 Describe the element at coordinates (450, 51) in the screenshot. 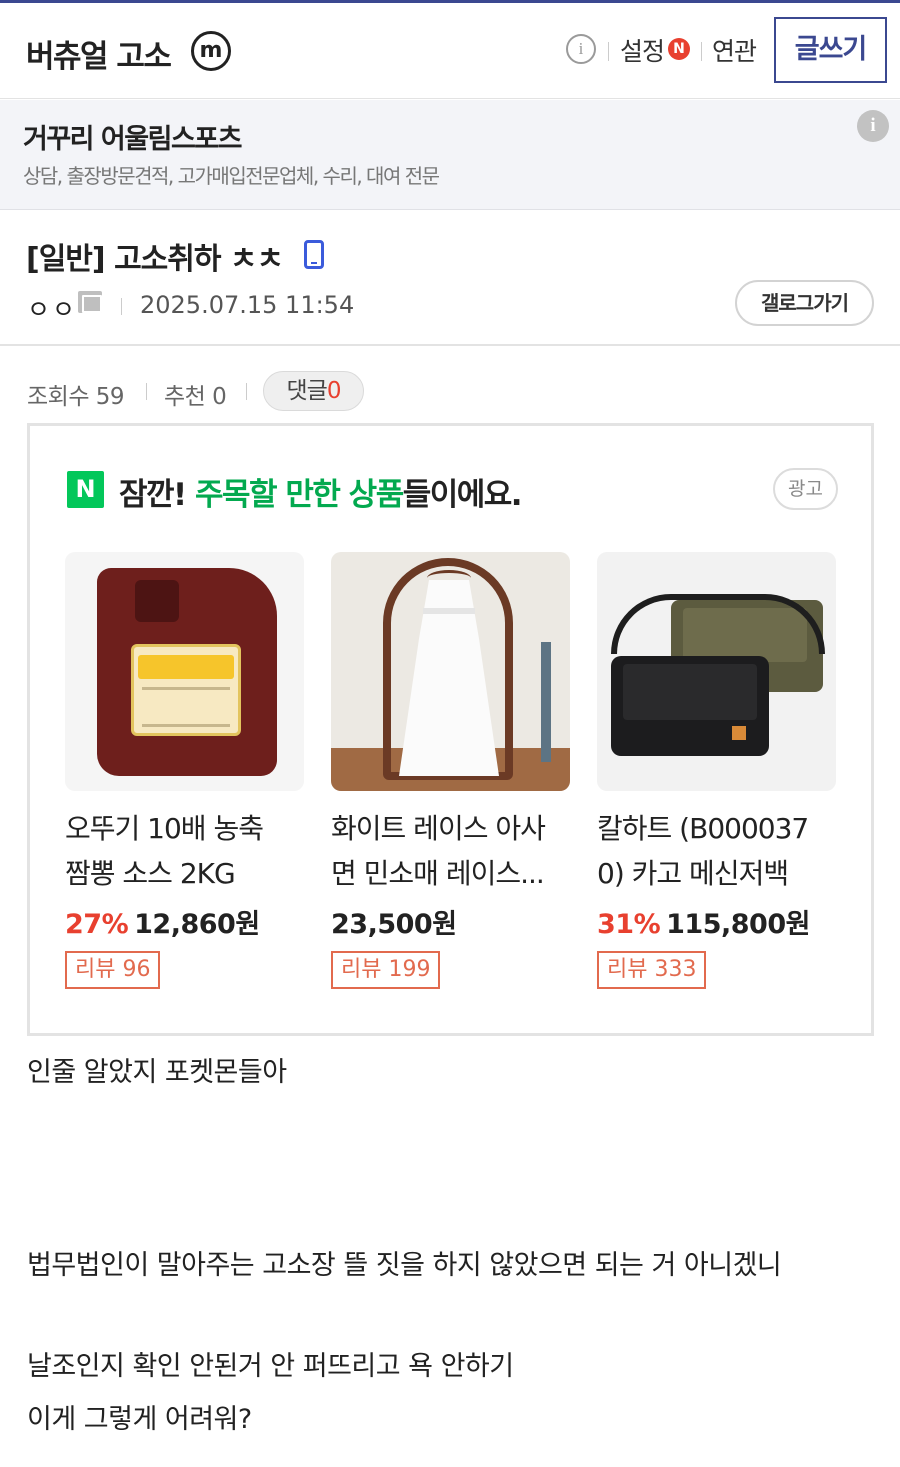

I see `header: 버츄얼 고소 m i 설정 N 연관 글쓰기` at that location.